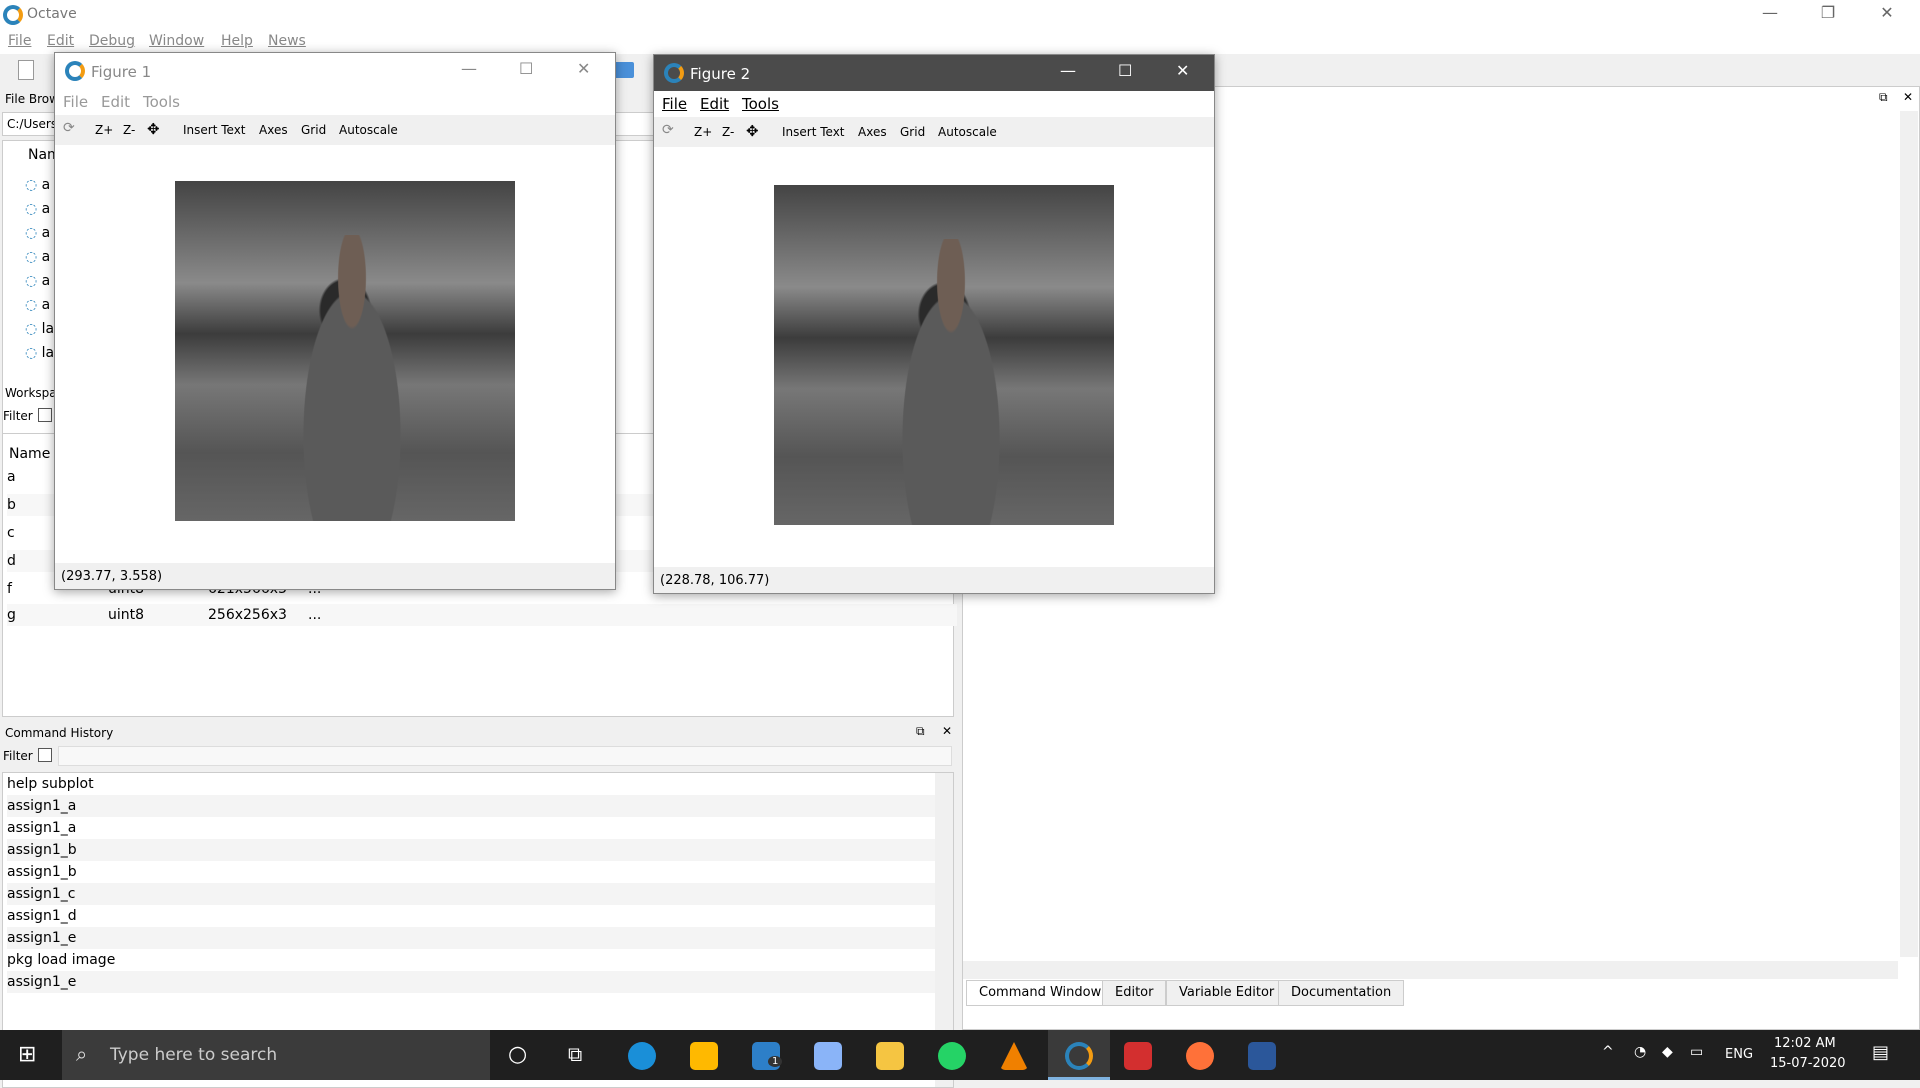  I want to click on language-indicator: ENG, so click(1739, 1054).